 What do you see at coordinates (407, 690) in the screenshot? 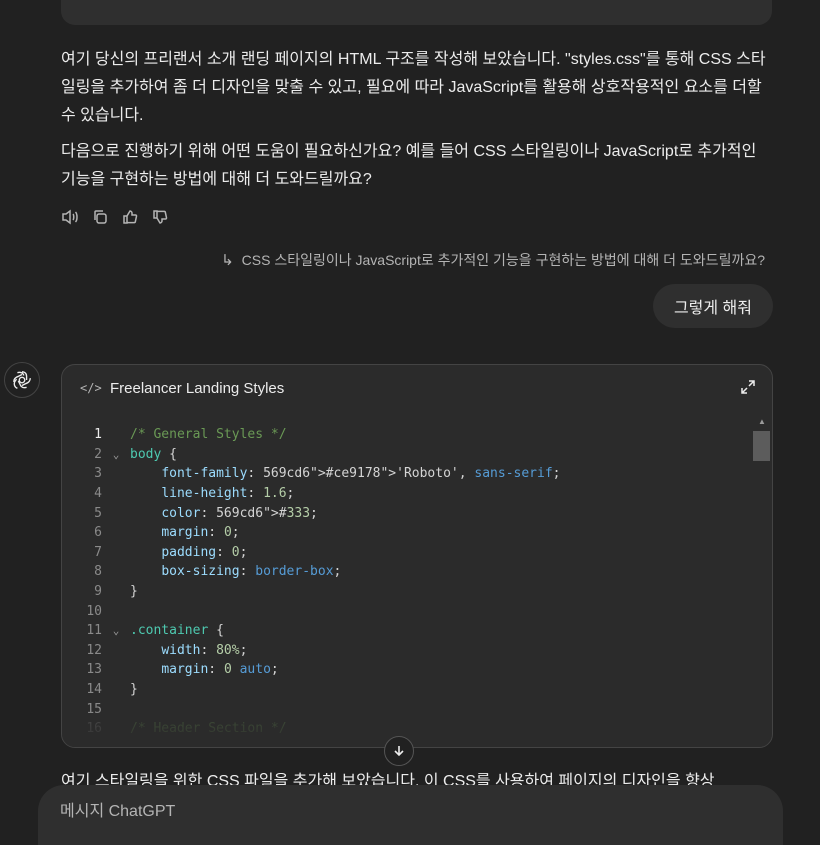
I see `code-line: 14}` at bounding box center [407, 690].